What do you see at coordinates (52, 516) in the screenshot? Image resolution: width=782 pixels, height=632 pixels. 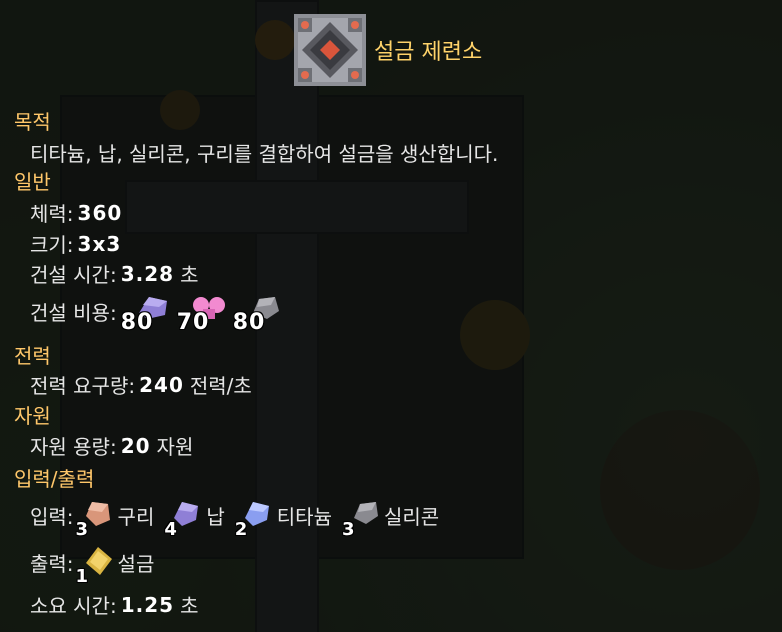 I see `input-label: 입력:` at bounding box center [52, 516].